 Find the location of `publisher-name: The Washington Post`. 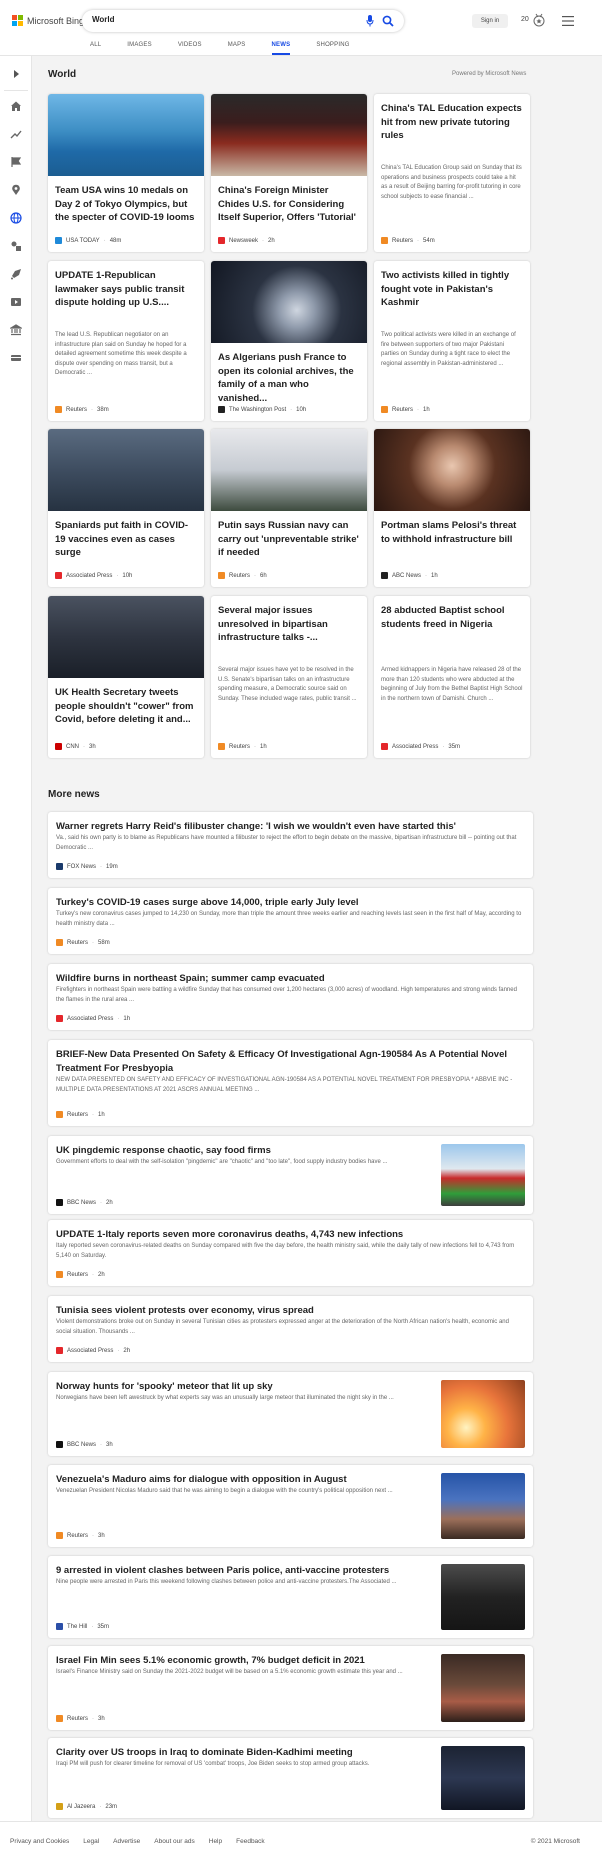

publisher-name: The Washington Post is located at coordinates (257, 410).